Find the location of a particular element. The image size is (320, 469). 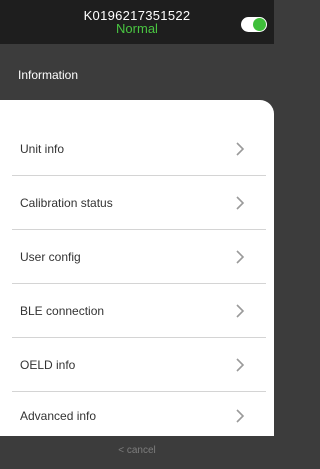

connection-toggle is located at coordinates (254, 24).